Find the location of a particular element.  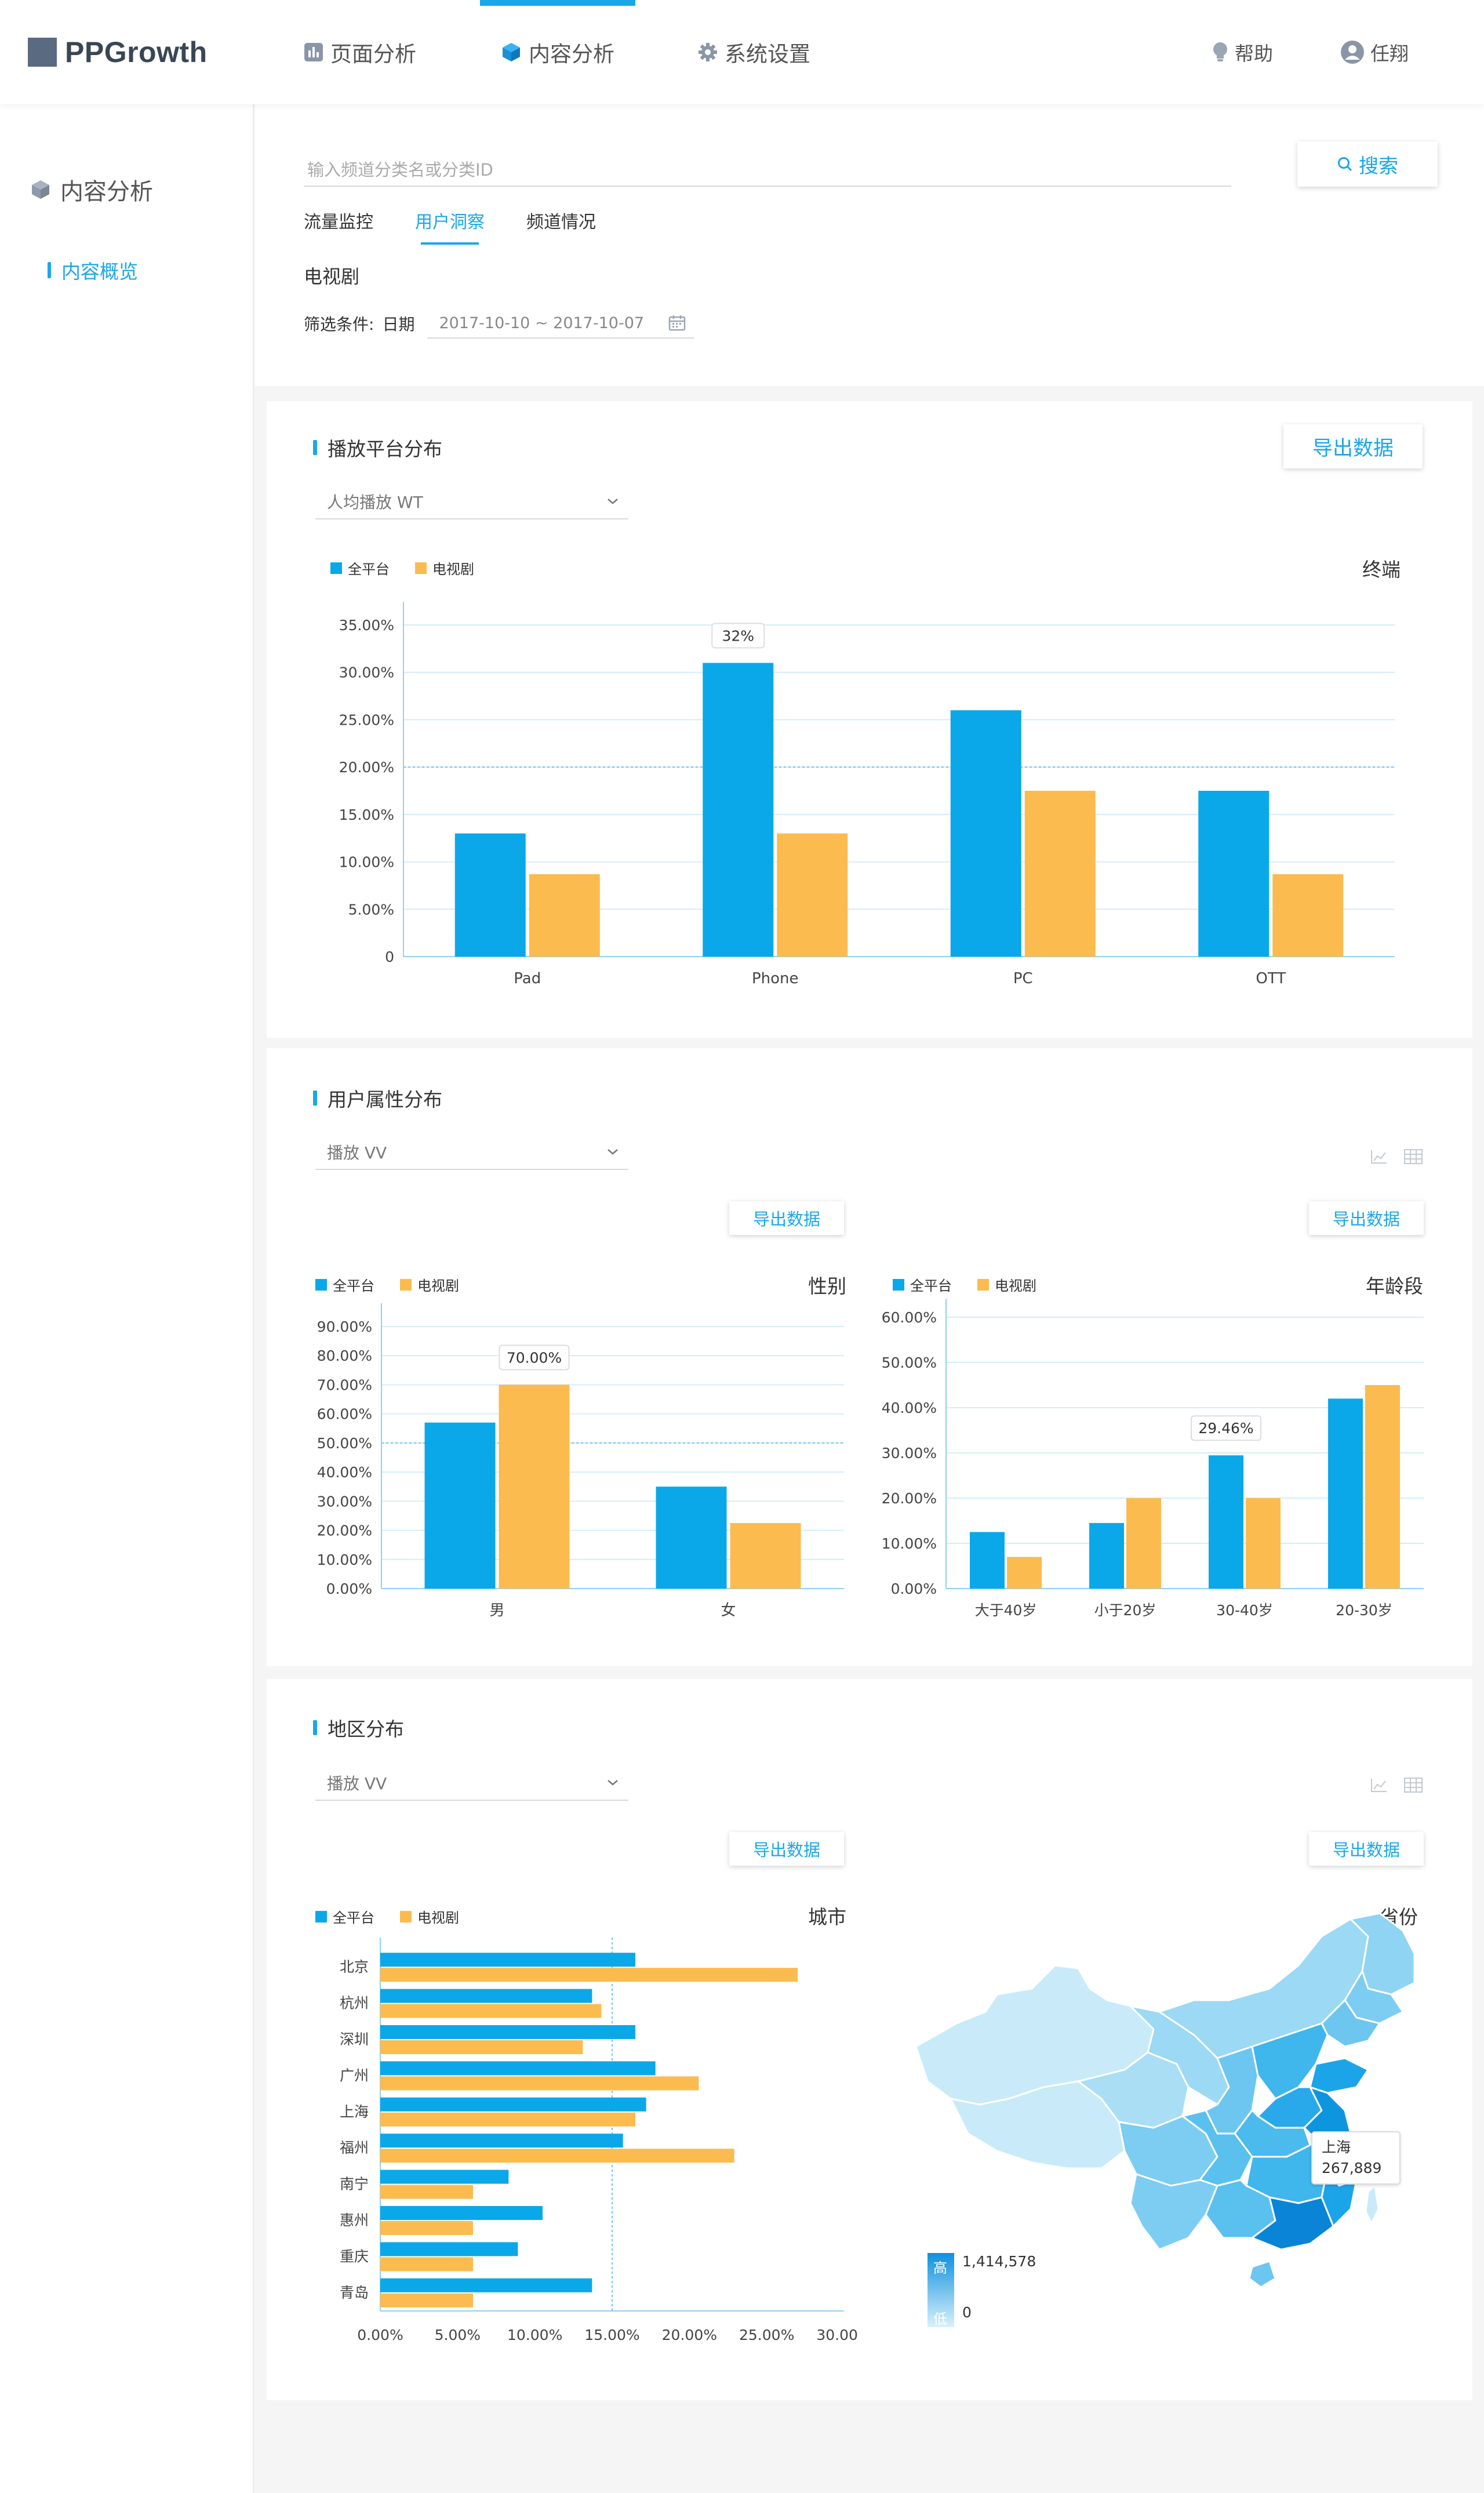

map-region-hainan is located at coordinates (1262, 2274).